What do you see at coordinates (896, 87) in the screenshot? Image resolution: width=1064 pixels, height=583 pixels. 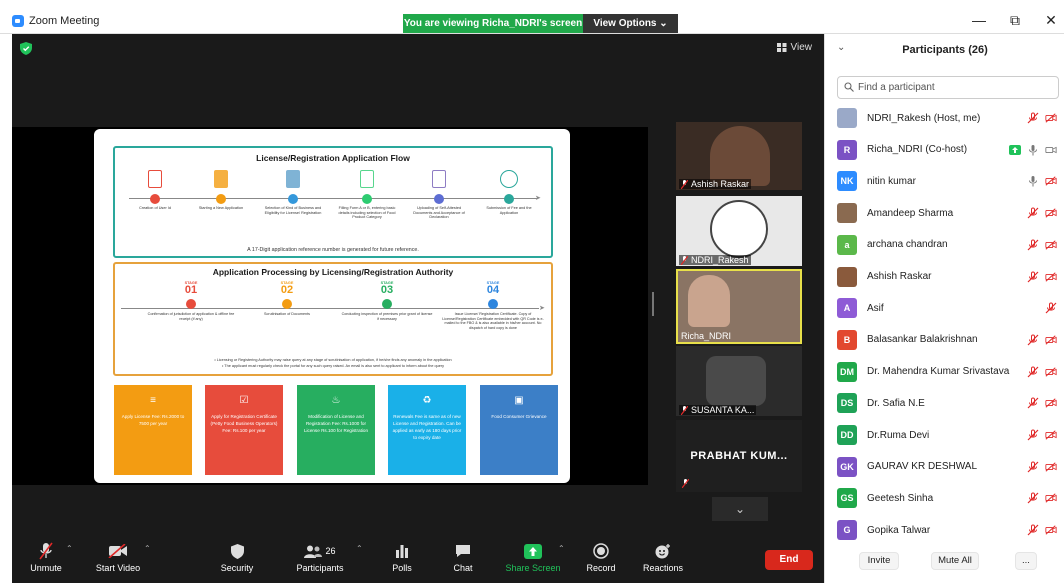 I see `search-placeholder: Find a participant` at bounding box center [896, 87].